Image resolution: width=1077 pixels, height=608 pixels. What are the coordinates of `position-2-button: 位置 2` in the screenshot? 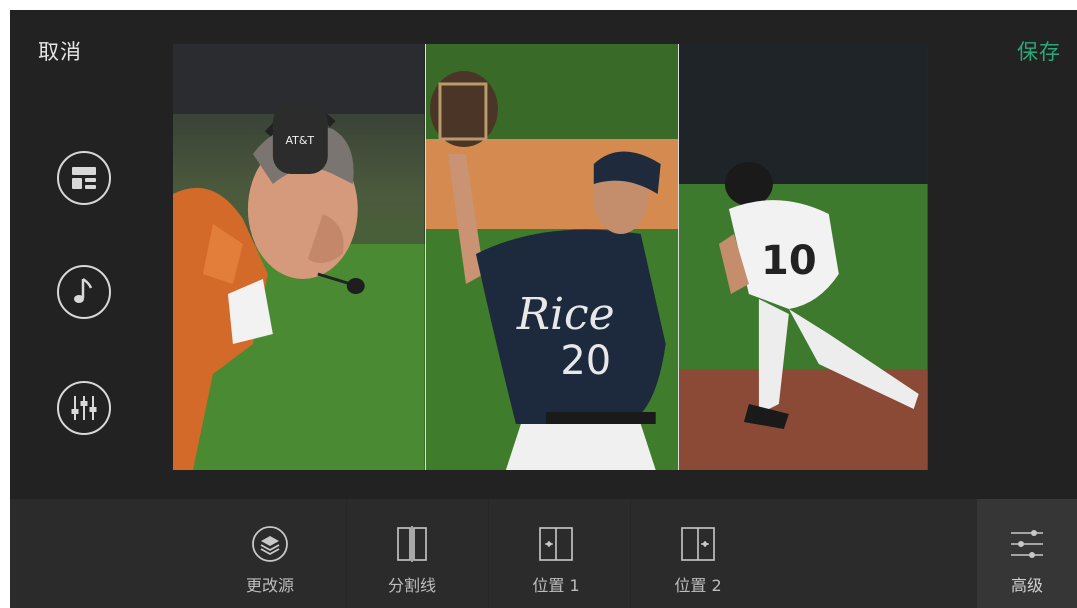 It's located at (698, 553).